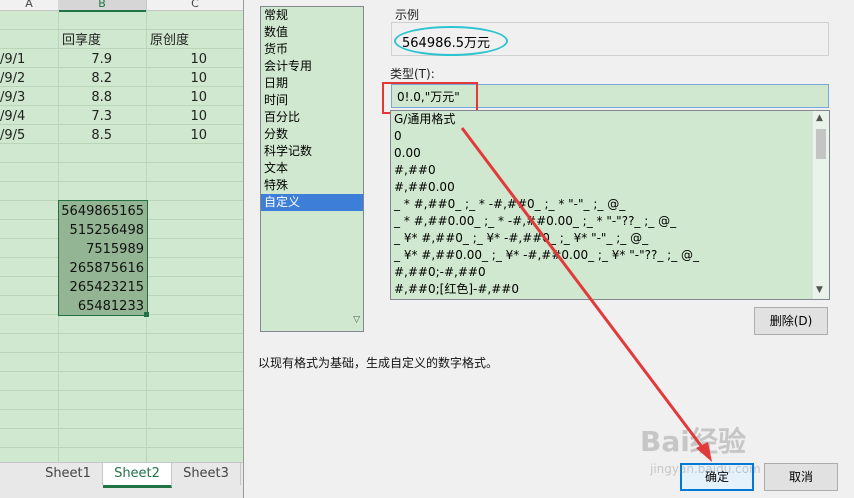  What do you see at coordinates (610, 272) in the screenshot?
I see `format-item: #,##0;-#,##0` at bounding box center [610, 272].